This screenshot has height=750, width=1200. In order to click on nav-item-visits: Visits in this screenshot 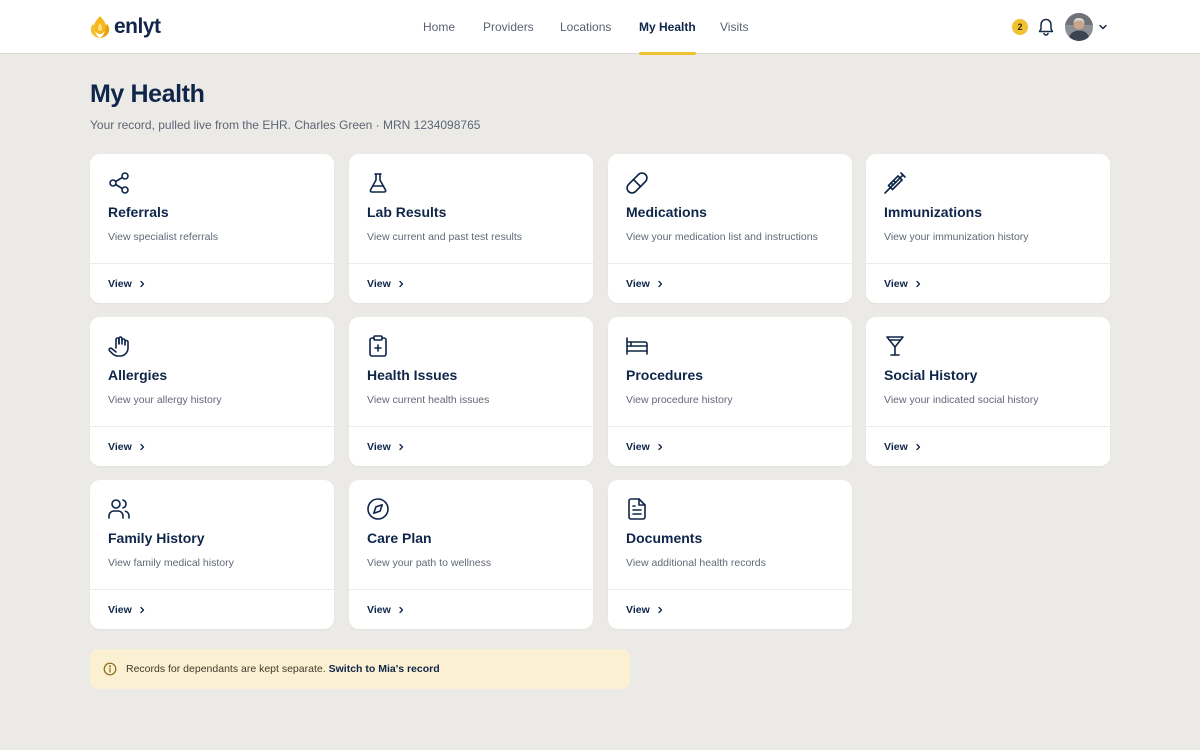, I will do `click(734, 27)`.